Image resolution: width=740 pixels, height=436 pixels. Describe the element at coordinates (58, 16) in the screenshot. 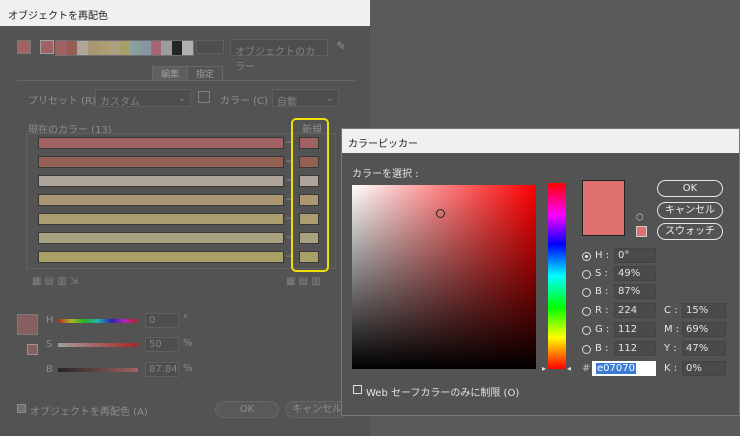

I see `recolor-title: オブジェクトを再配色` at that location.